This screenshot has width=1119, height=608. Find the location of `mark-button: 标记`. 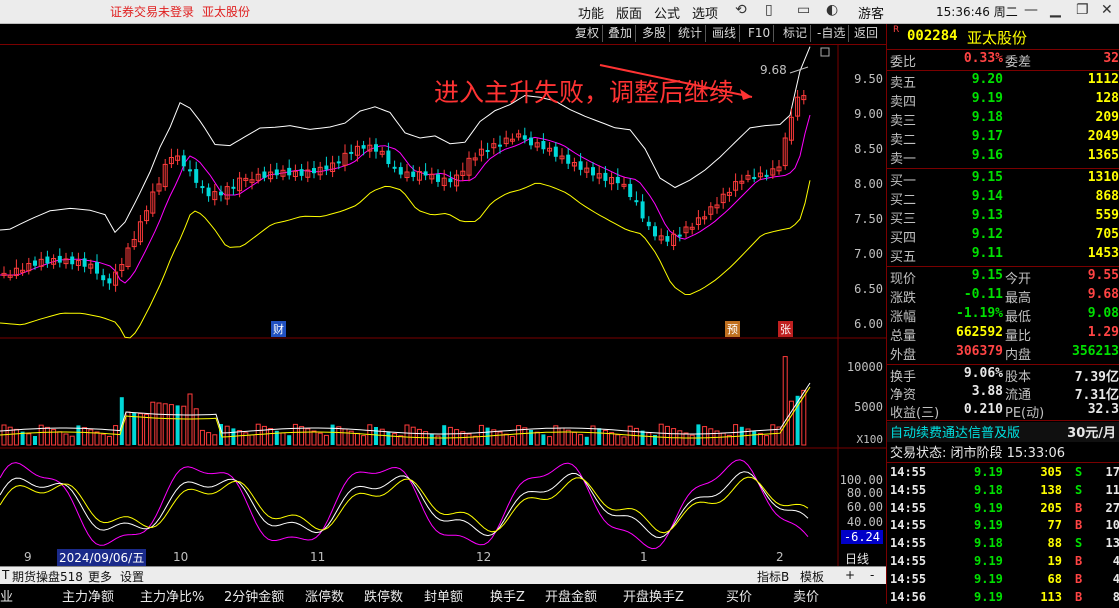

mark-button: 标记 is located at coordinates (796, 33).